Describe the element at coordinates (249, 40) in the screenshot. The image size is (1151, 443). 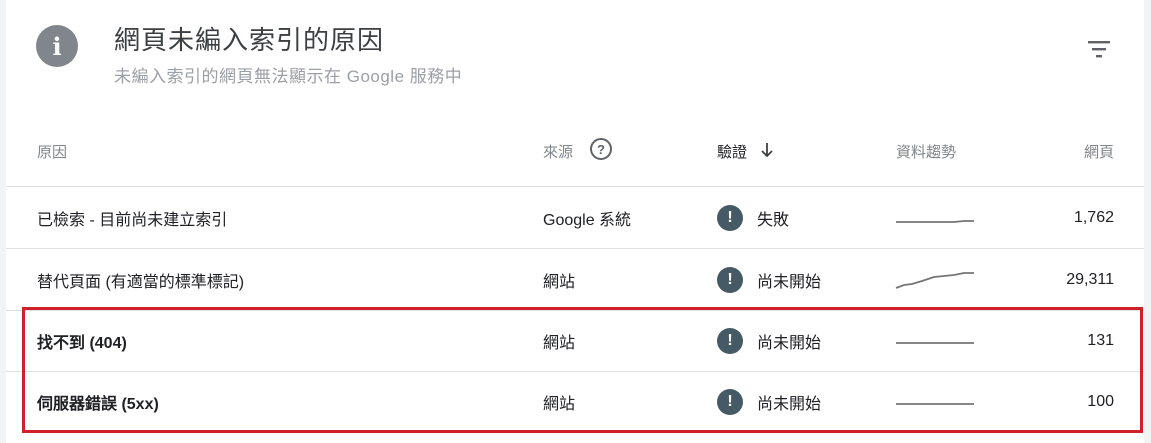
I see `card-title: 網頁未編入索引的原因` at that location.